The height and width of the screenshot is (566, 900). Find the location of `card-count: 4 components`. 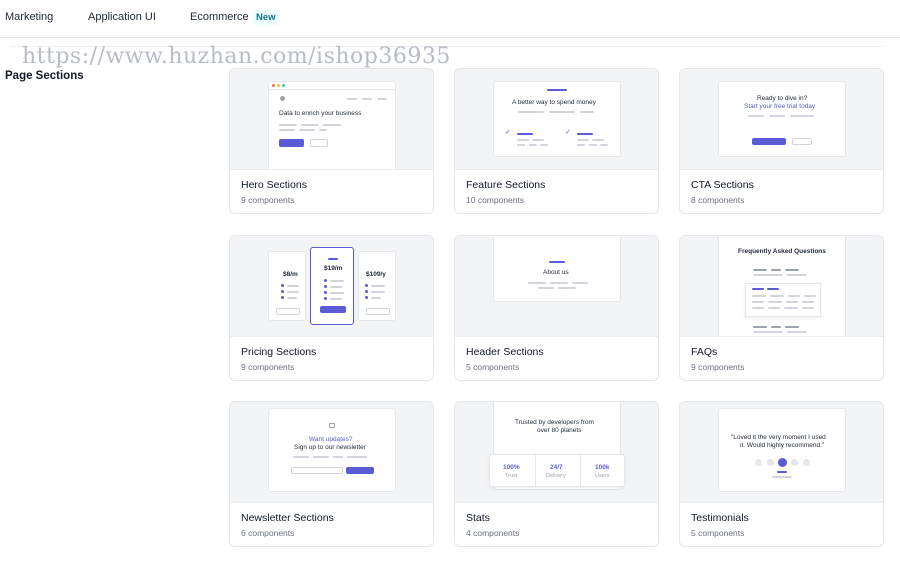

card-count: 4 components is located at coordinates (493, 533).